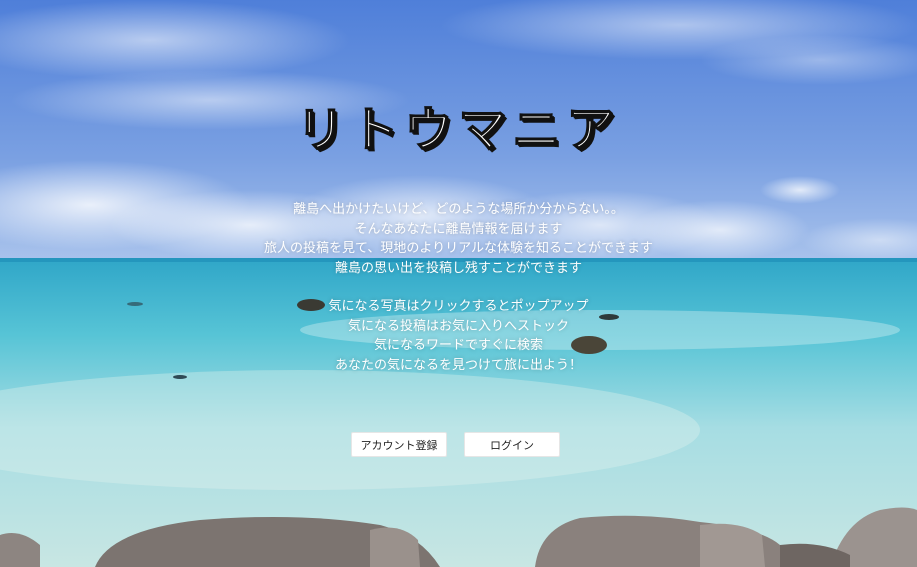 Image resolution: width=917 pixels, height=567 pixels. I want to click on feature-line: 気になる投稿はお気に入りへストック, so click(458, 326).